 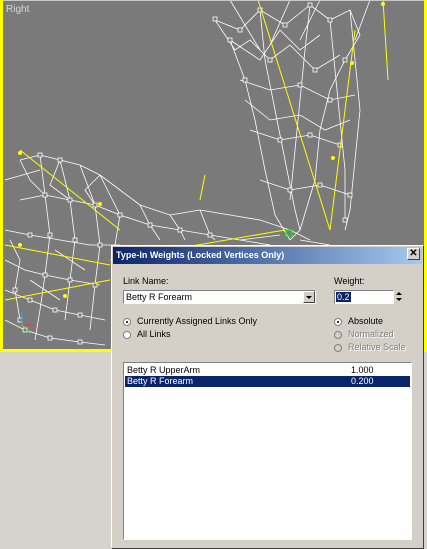 What do you see at coordinates (364, 297) in the screenshot?
I see `weight-input: 0.2` at bounding box center [364, 297].